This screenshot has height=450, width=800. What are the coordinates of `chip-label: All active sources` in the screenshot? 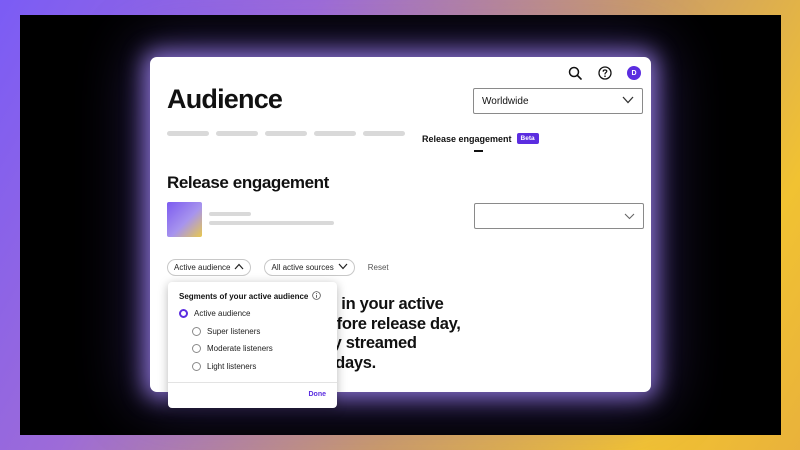 It's located at (302, 267).